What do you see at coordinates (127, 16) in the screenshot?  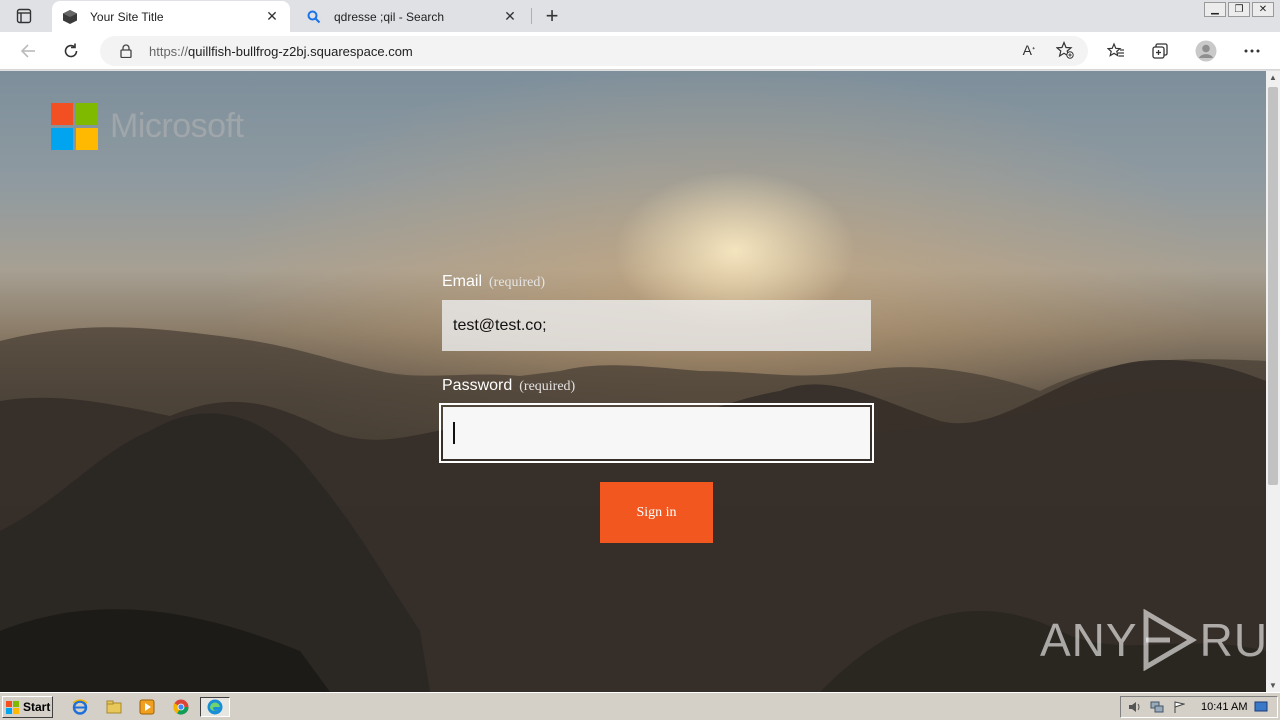 I see `tab-title: Your Site Title` at bounding box center [127, 16].